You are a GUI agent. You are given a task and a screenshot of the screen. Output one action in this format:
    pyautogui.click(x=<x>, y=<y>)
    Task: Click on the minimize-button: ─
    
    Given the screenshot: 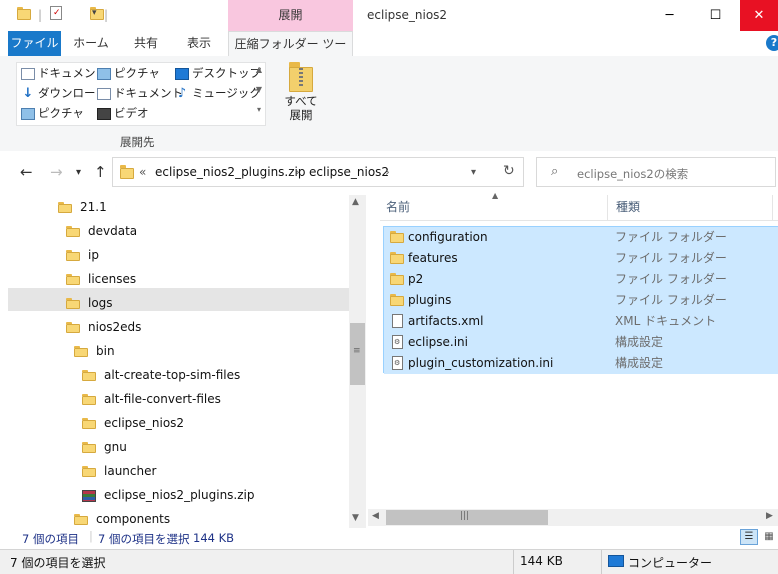 What is the action you would take?
    pyautogui.click(x=669, y=15)
    